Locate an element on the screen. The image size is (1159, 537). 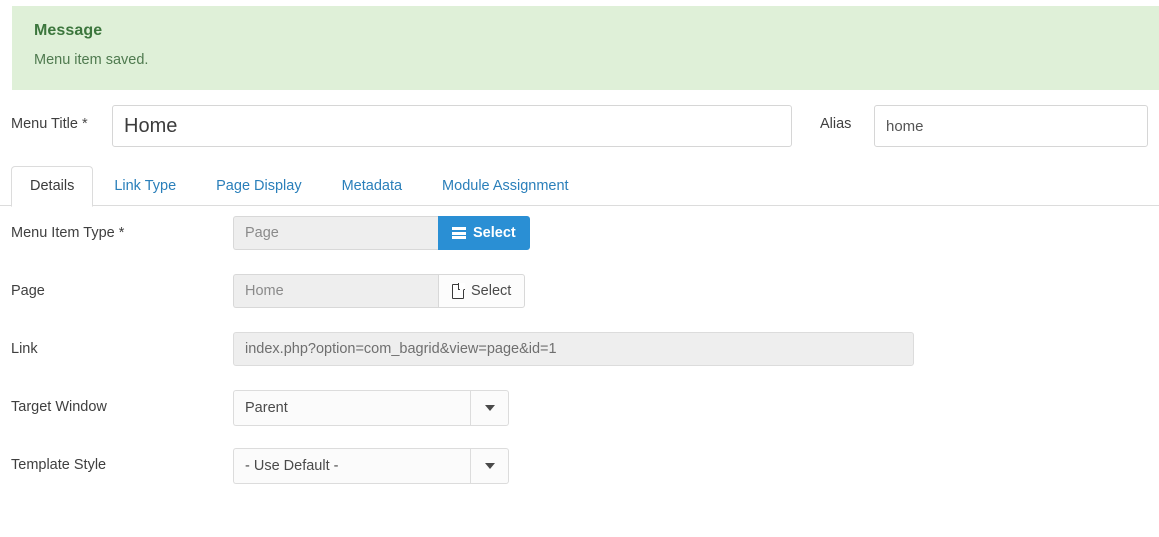
link-value-input is located at coordinates (573, 349).